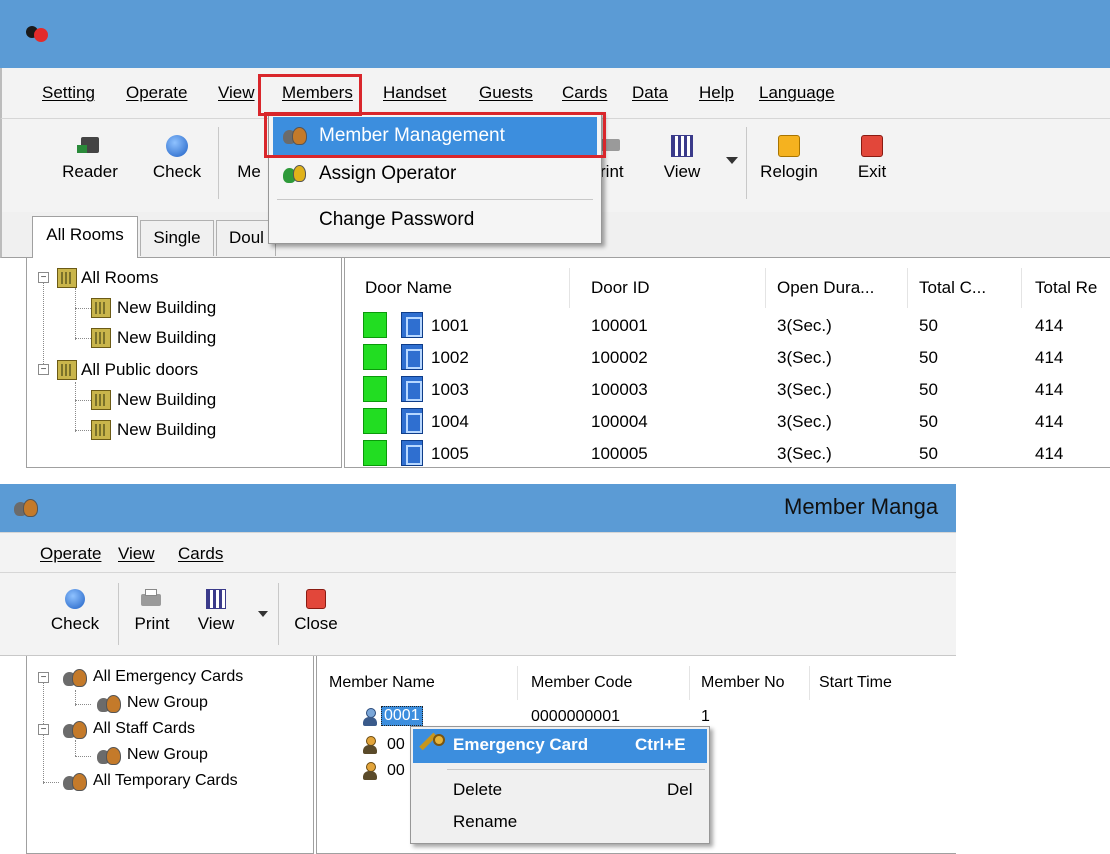  I want to click on members-toolbar-label: Me, so click(249, 171).